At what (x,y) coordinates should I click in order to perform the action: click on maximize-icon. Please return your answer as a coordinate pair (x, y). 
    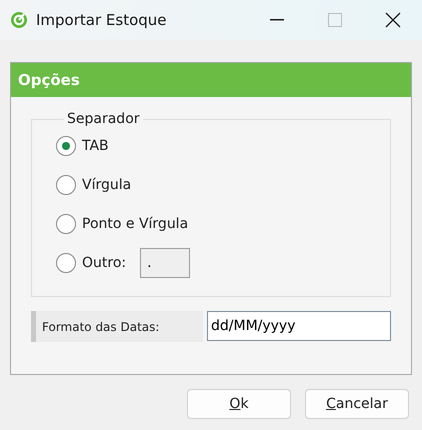
    Looking at the image, I should click on (335, 20).